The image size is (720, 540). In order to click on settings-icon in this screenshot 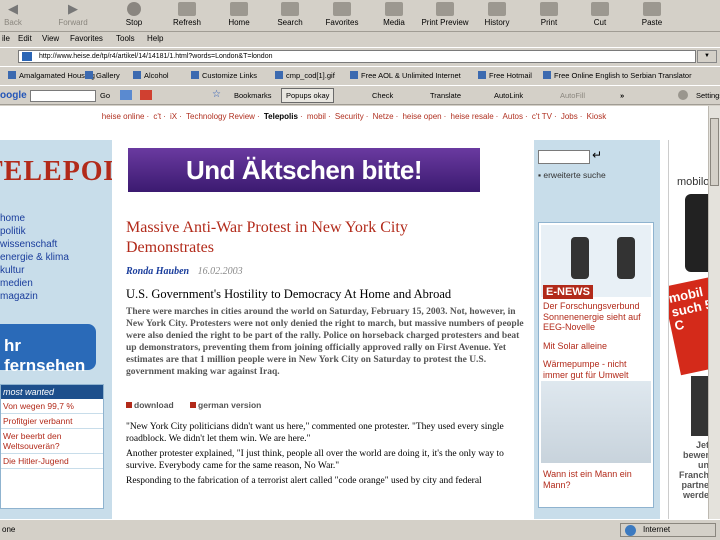, I will do `click(683, 95)`.